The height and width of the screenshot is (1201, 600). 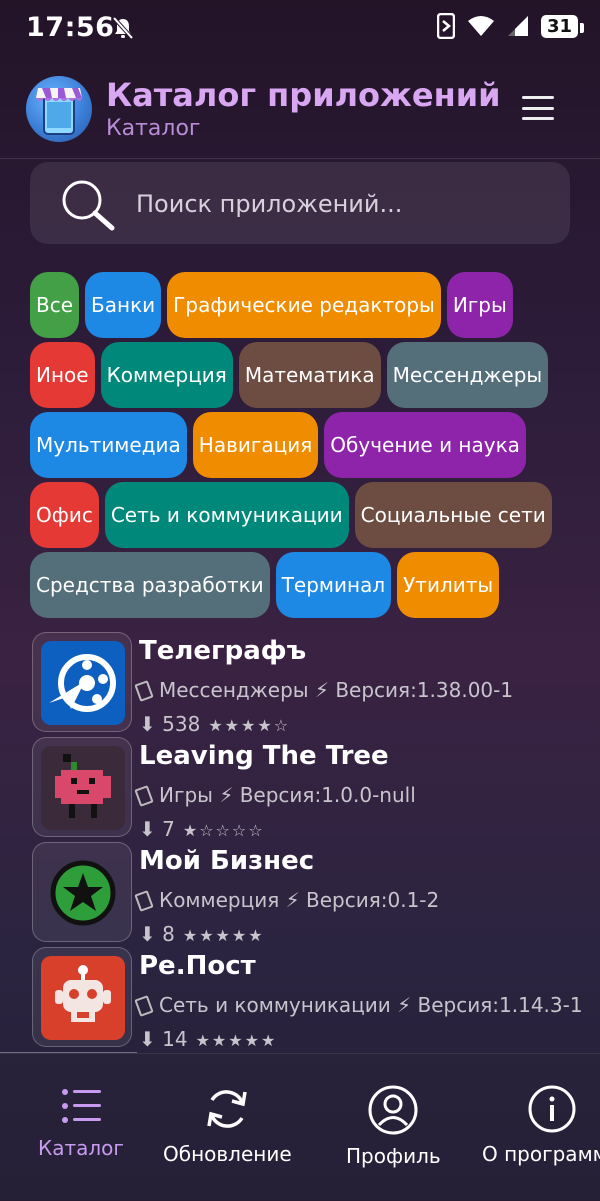 What do you see at coordinates (227, 1109) in the screenshot?
I see `refresh-icon` at bounding box center [227, 1109].